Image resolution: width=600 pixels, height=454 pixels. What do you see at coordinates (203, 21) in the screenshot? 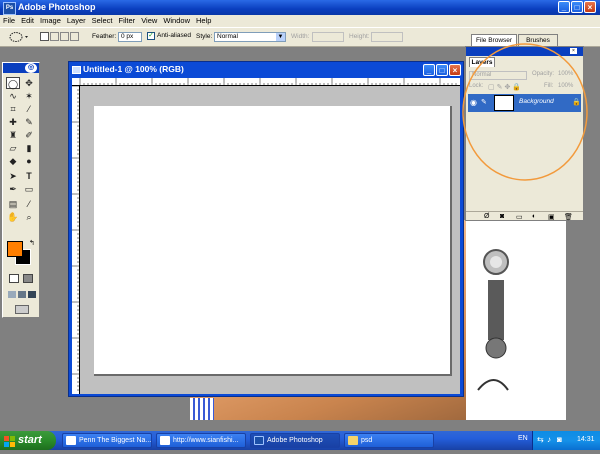
I see `menu-help: Help` at bounding box center [203, 21].